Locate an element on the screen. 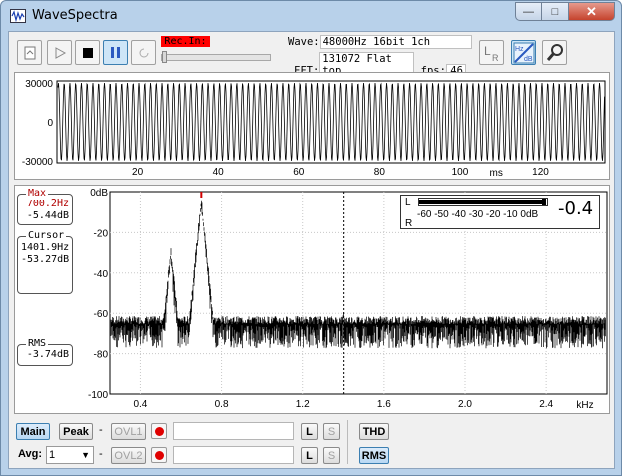 The width and height of the screenshot is (622, 476). settings-button is located at coordinates (554, 52).